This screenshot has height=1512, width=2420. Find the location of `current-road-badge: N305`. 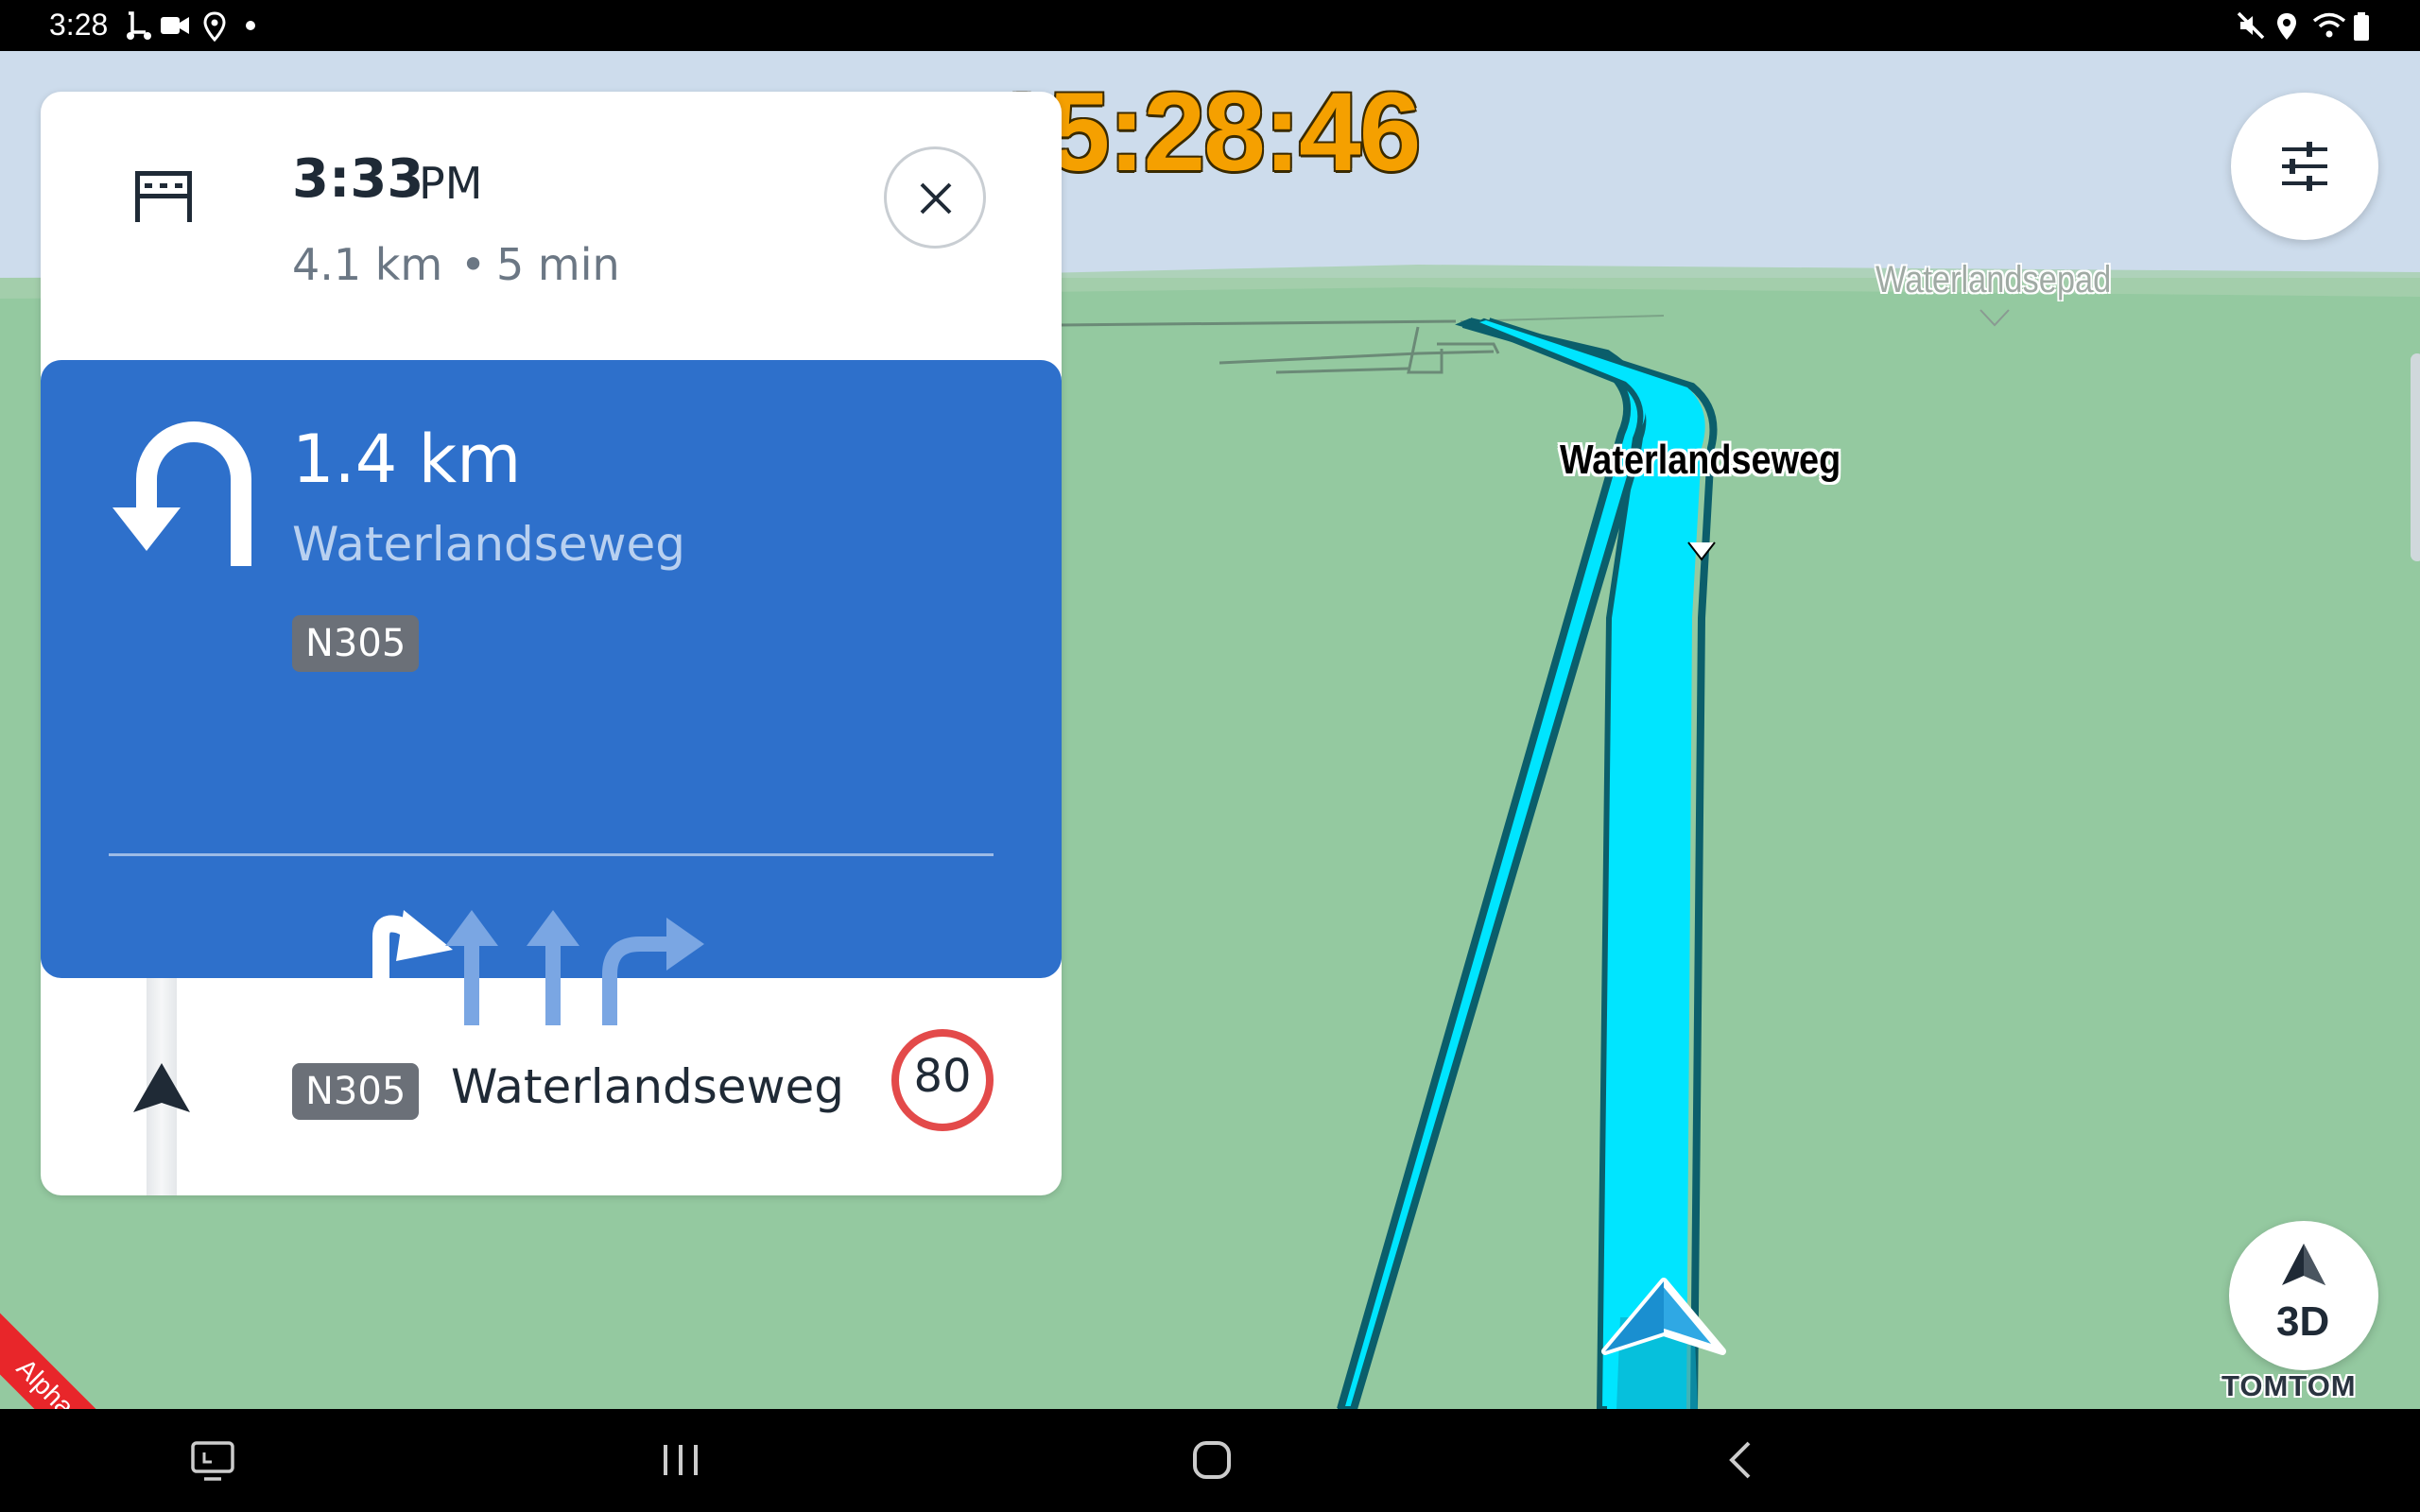

current-road-badge: N305 is located at coordinates (356, 1091).